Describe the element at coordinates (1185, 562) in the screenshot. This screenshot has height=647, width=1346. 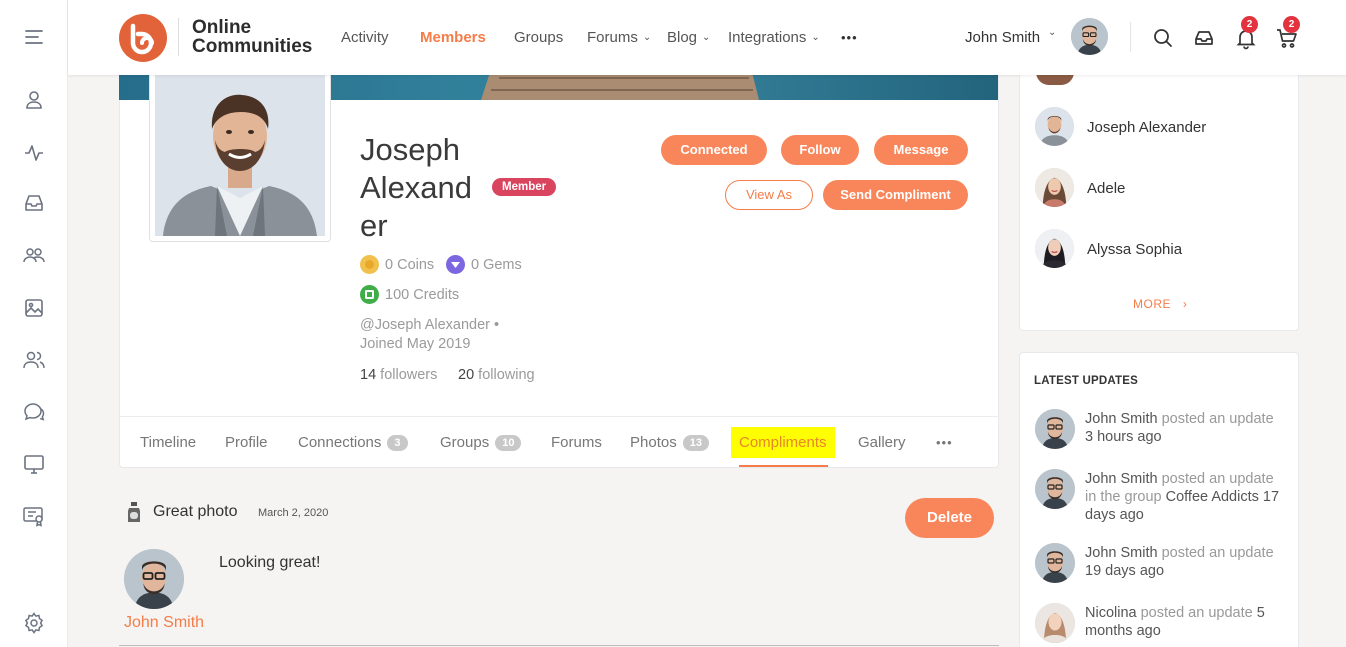
I see `update-item: John Smith posted an update 19 days ago` at that location.